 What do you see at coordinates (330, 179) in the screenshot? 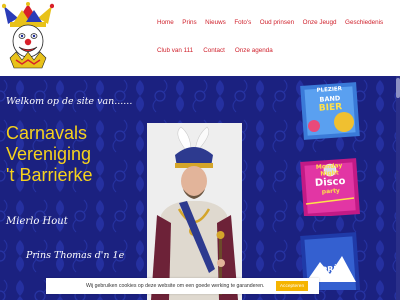
I see `flyer-2-caption: Monday Night Disco party` at bounding box center [330, 179].